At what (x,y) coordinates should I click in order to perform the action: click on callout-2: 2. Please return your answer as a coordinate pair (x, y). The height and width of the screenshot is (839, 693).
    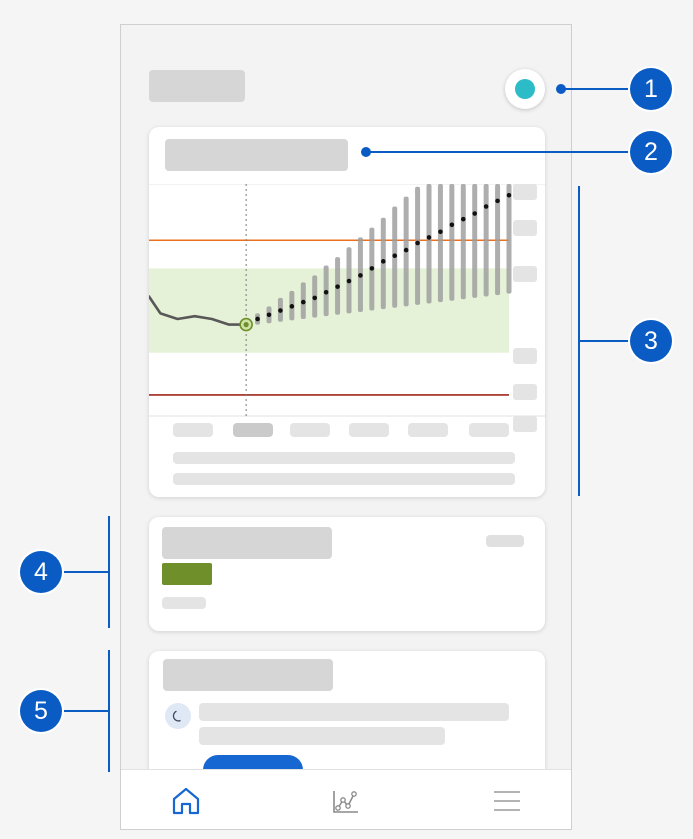
    Looking at the image, I should click on (651, 152).